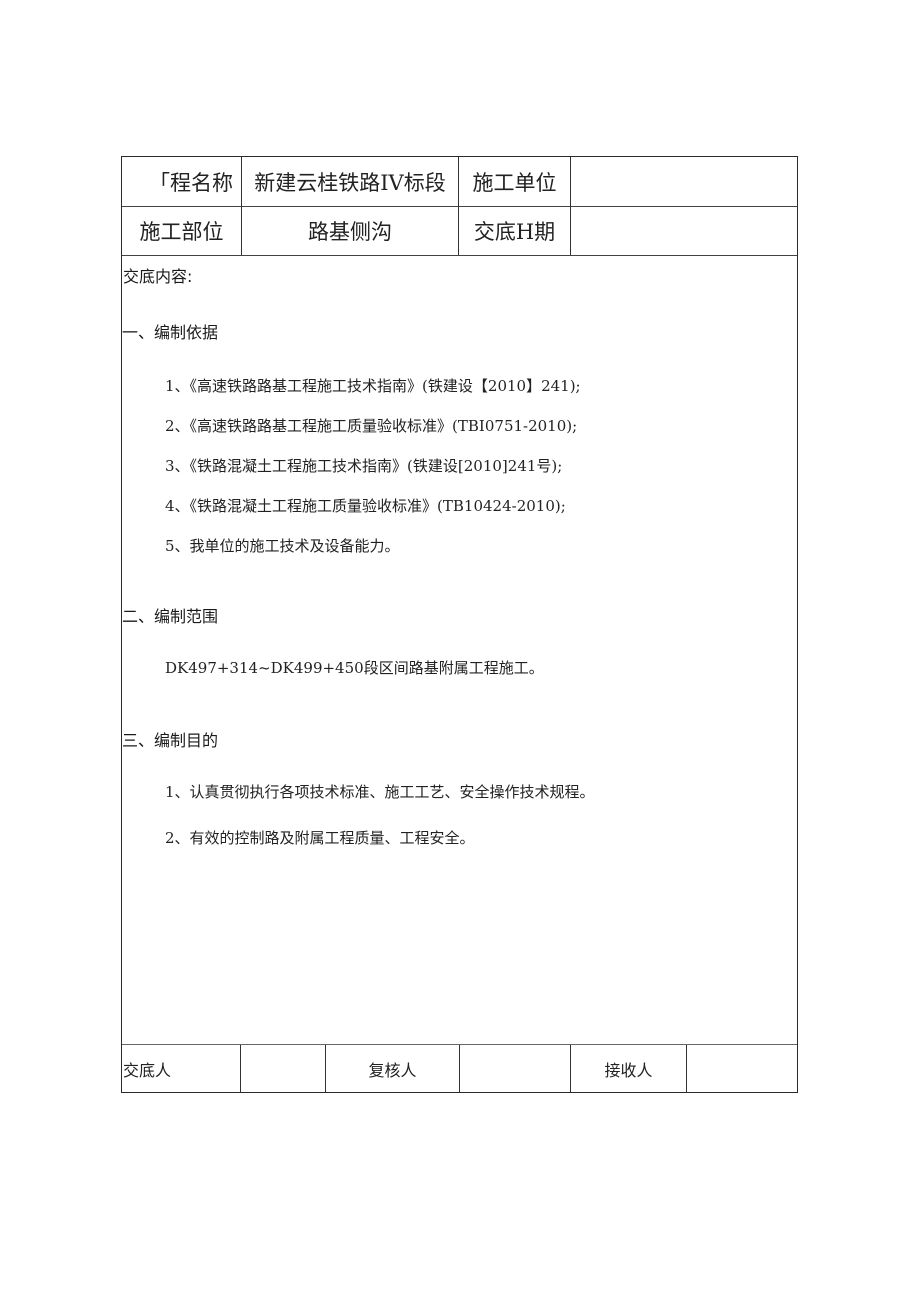  What do you see at coordinates (170, 740) in the screenshot?
I see `section-heading: 三、编制目的` at bounding box center [170, 740].